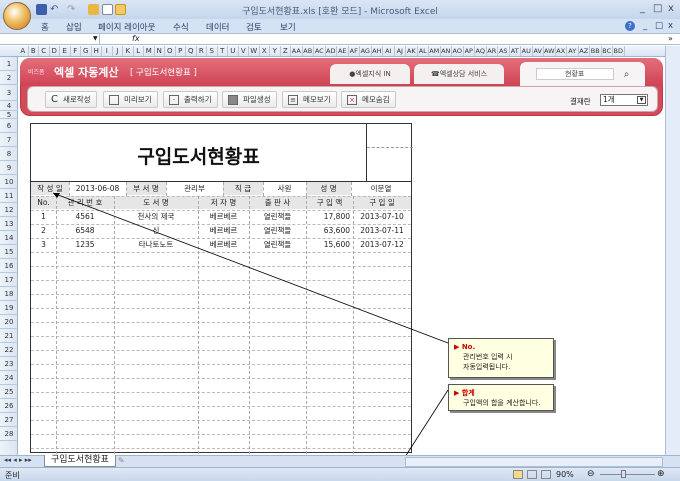  I want to click on select-icon, so click(120, 9).